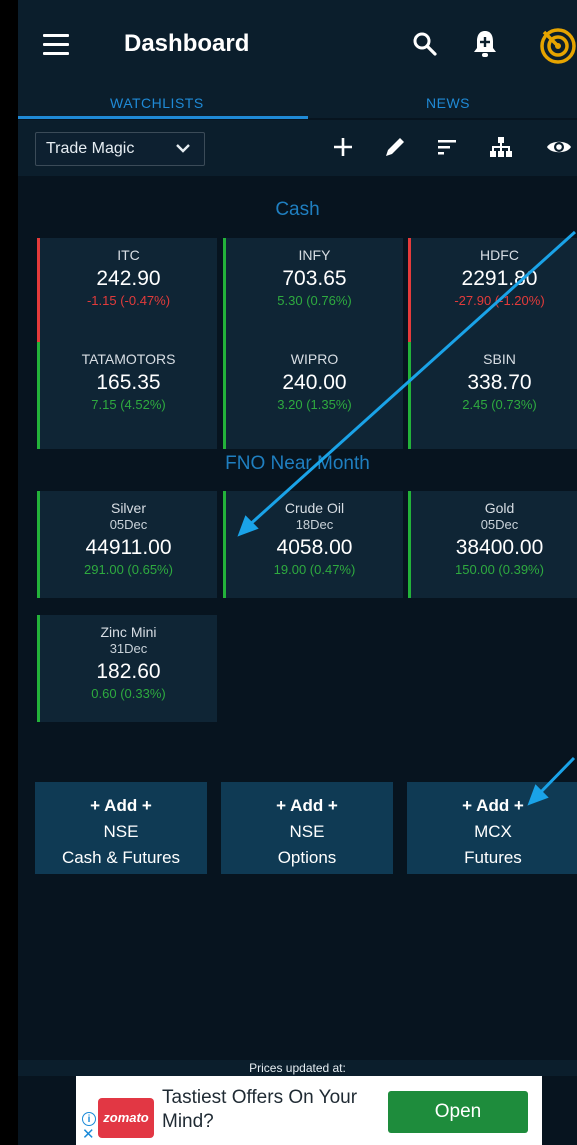 The width and height of the screenshot is (577, 1145). What do you see at coordinates (557, 46) in the screenshot?
I see `radar-icon` at bounding box center [557, 46].